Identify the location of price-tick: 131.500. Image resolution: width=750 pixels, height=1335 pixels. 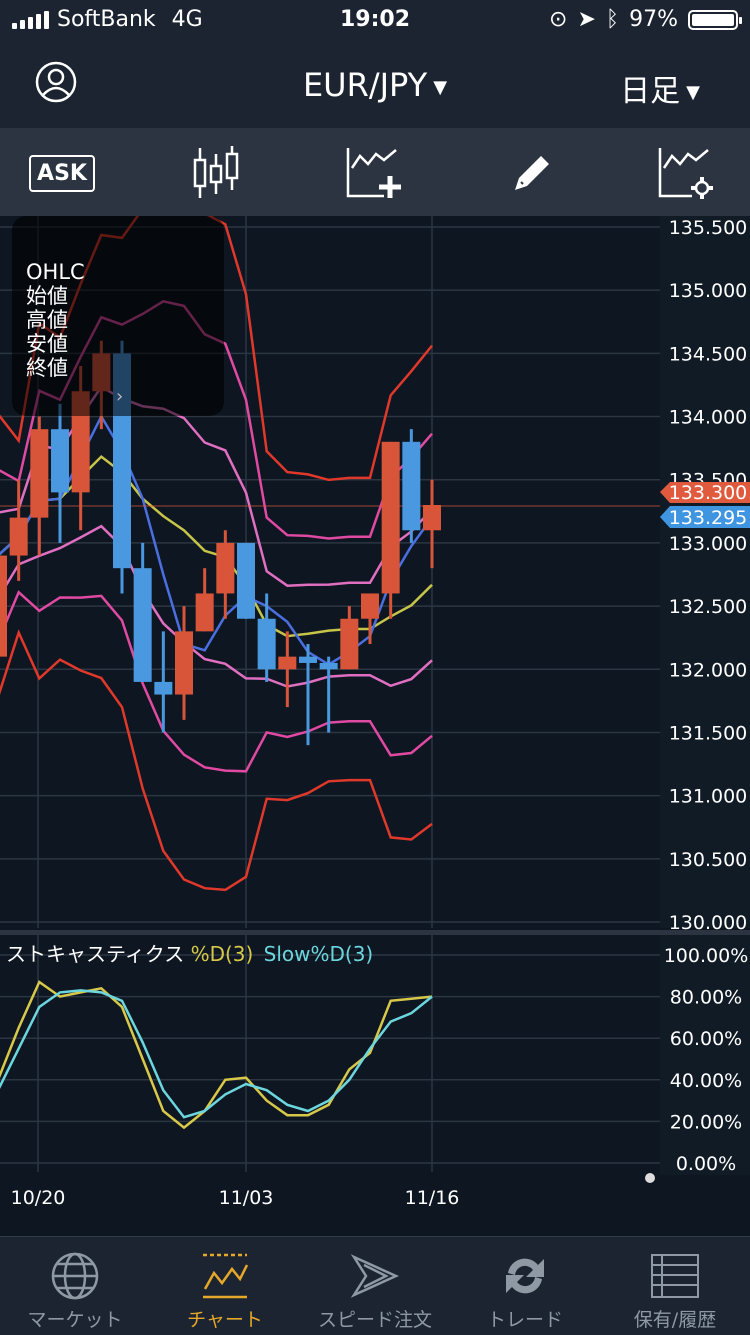
(708, 733).